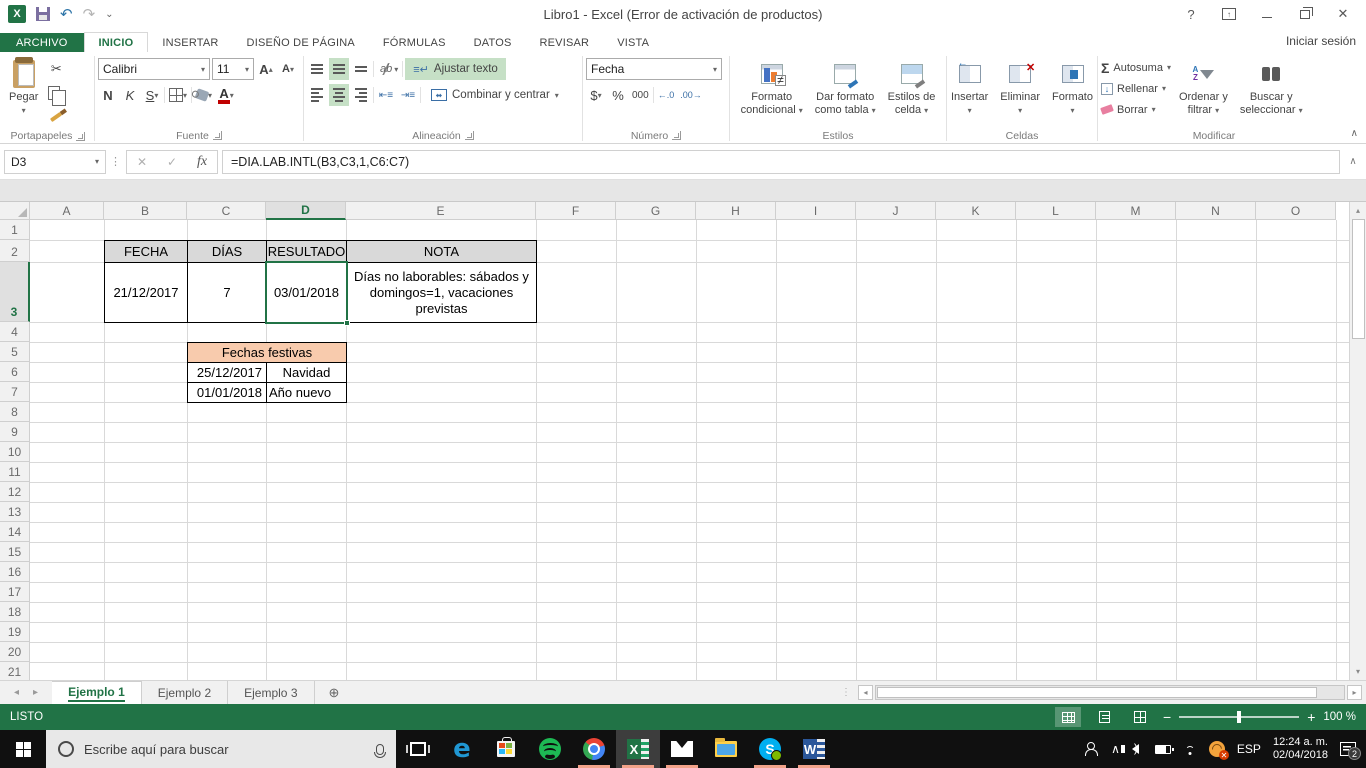 Image resolution: width=1366 pixels, height=768 pixels. I want to click on zoom-slider, so click(1239, 717).